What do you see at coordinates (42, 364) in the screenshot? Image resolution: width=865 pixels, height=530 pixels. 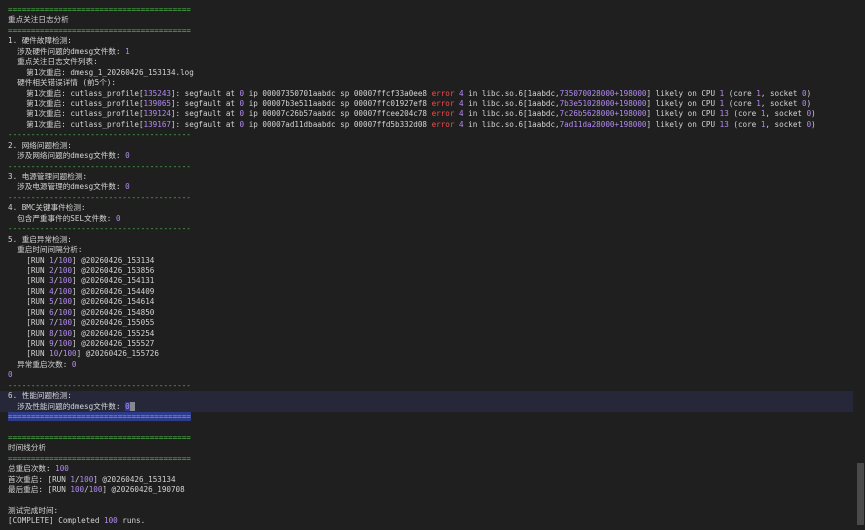 I see `abnormal-count-line: 异常重启次数: 0` at bounding box center [42, 364].